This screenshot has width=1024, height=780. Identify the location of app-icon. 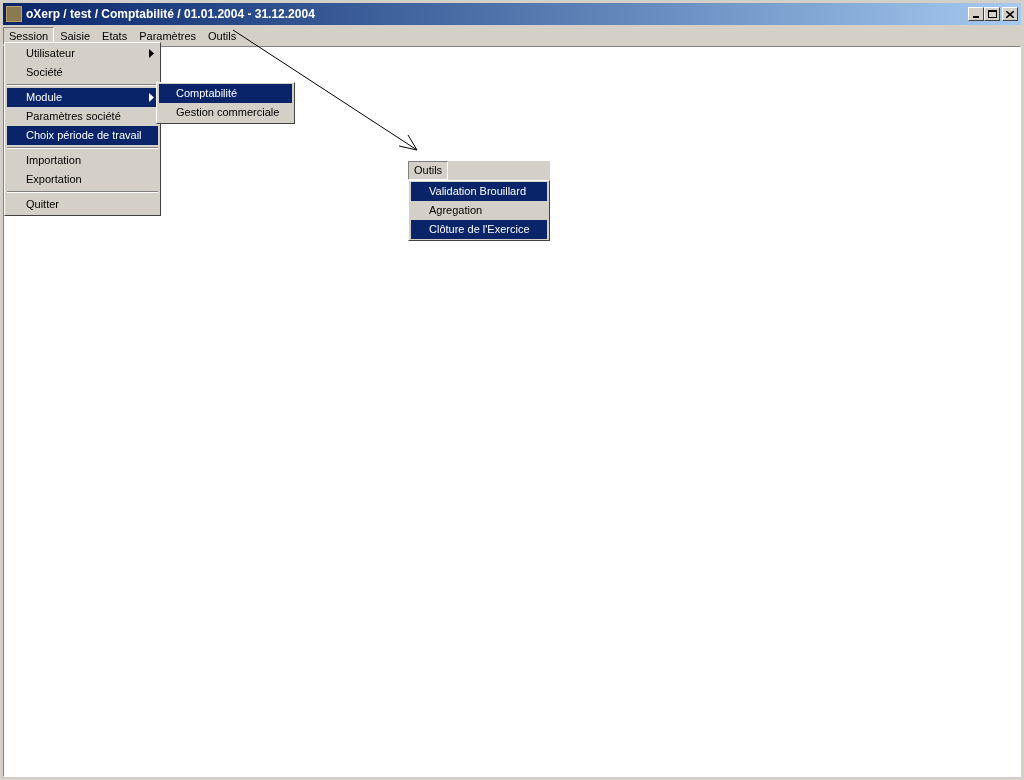
(14, 14).